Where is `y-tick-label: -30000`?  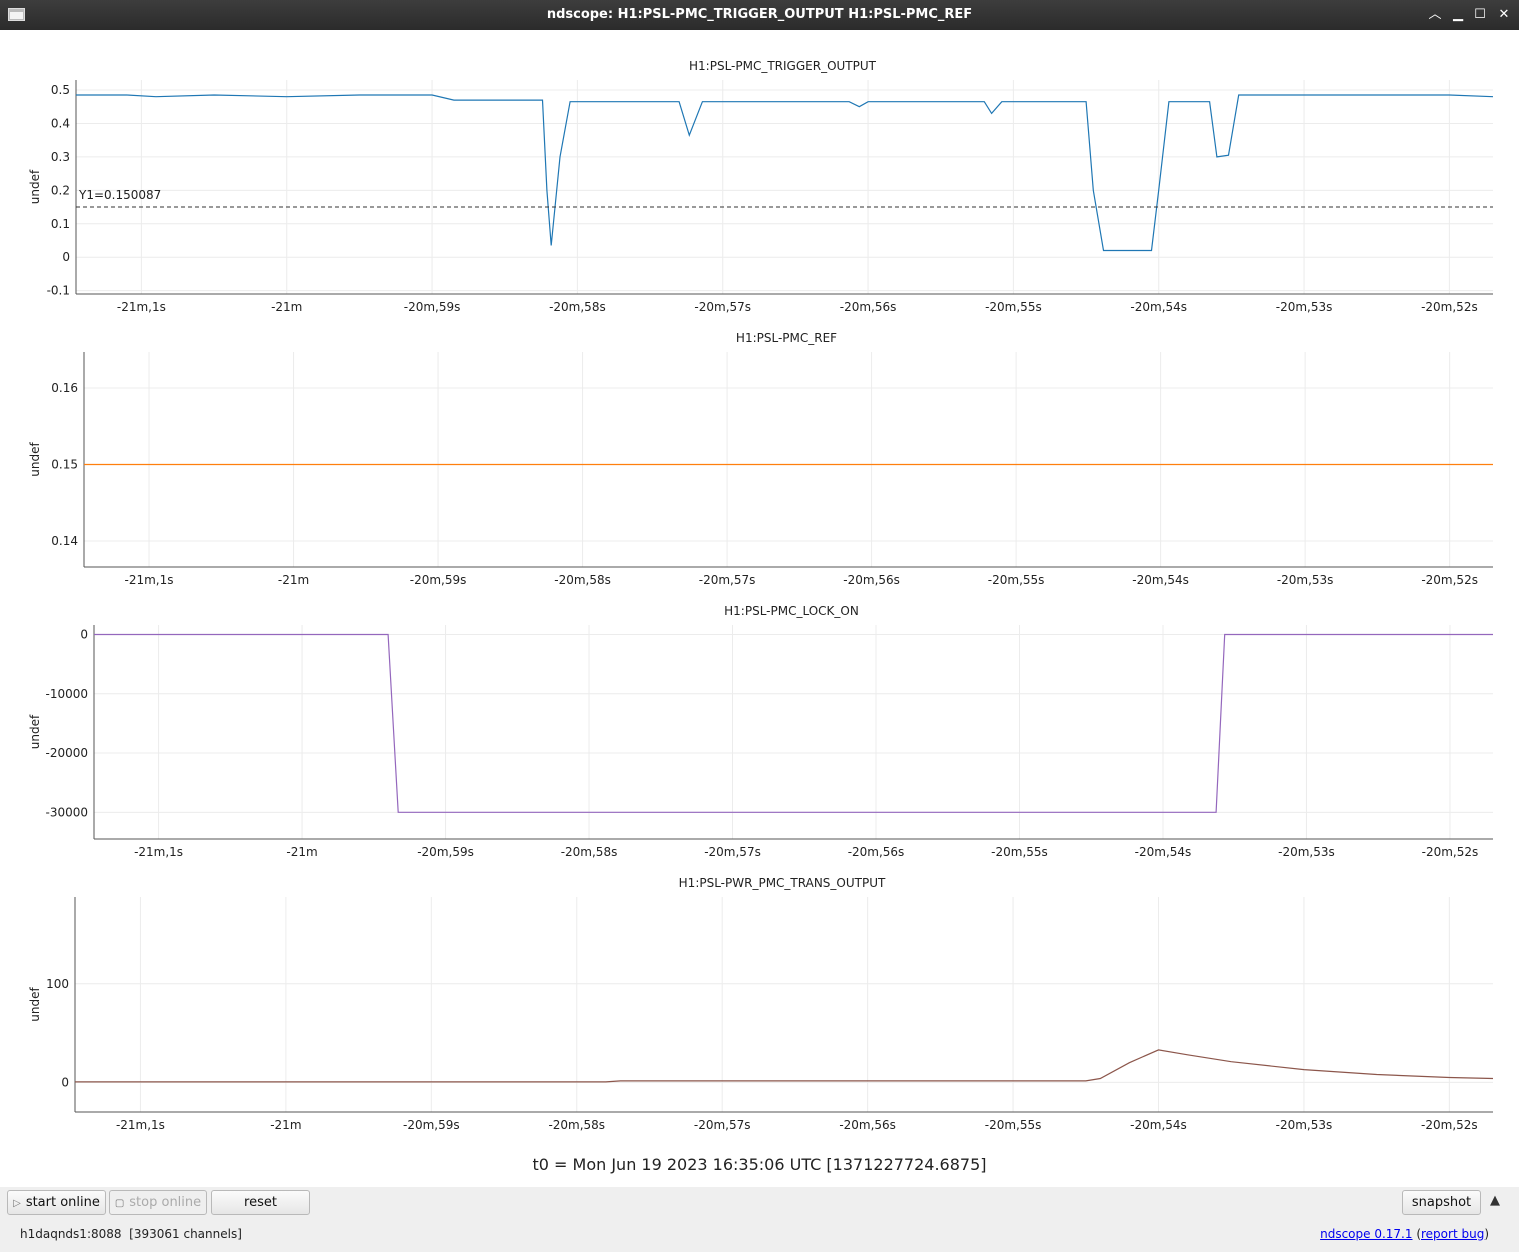
y-tick-label: -30000 is located at coordinates (66, 812).